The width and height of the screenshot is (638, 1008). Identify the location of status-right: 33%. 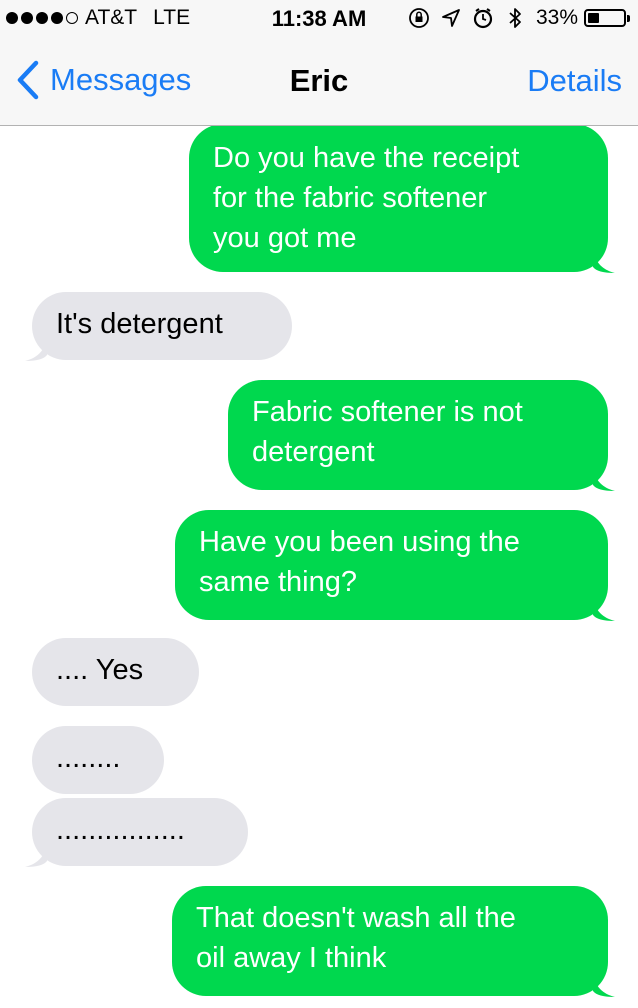
(519, 18).